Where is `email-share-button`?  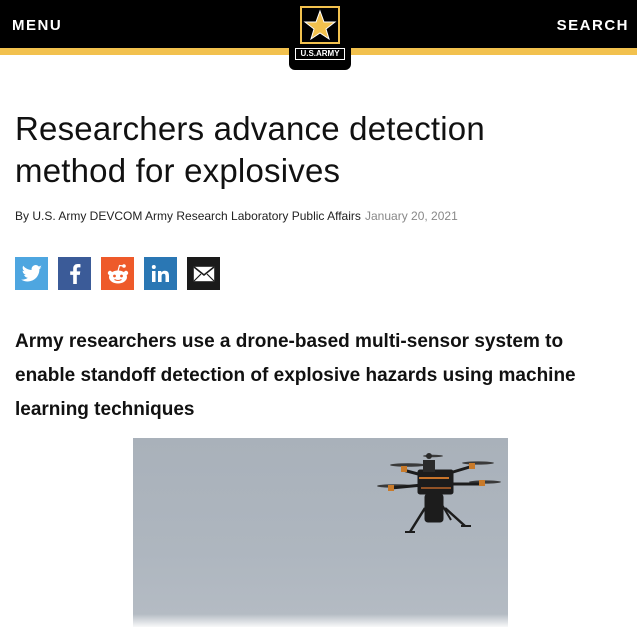 email-share-button is located at coordinates (203, 273).